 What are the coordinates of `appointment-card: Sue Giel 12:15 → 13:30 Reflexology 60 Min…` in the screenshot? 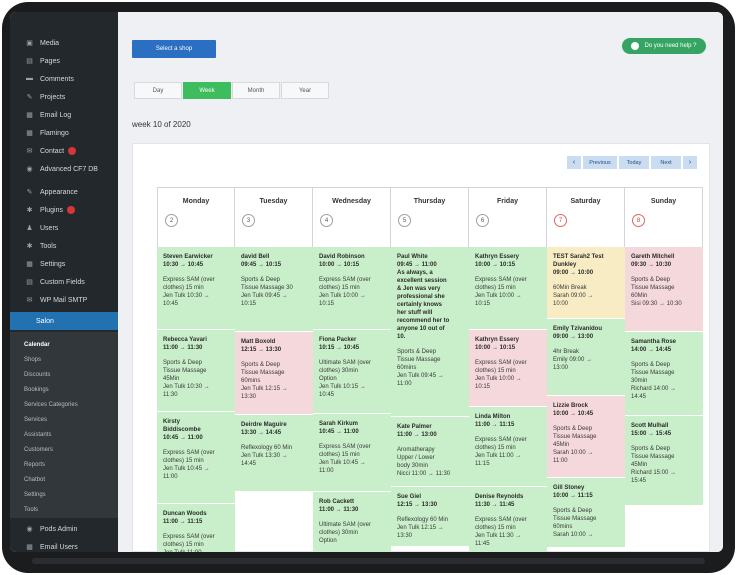 It's located at (430, 517).